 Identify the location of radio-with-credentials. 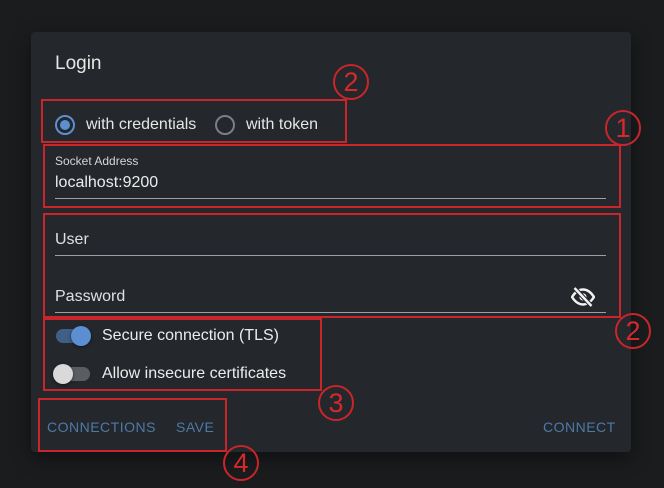
(65, 125).